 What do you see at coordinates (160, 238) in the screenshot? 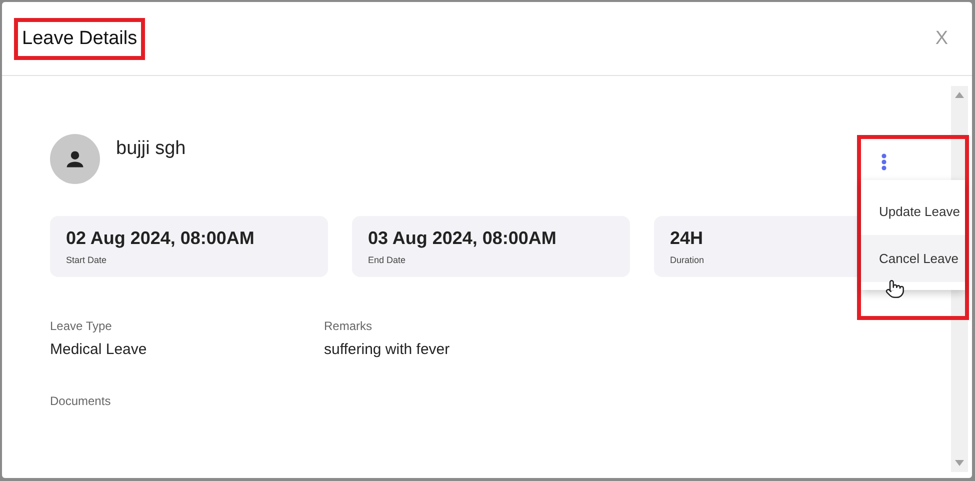
I see `card-value: 02 Aug 2024, 08:00AM` at bounding box center [160, 238].